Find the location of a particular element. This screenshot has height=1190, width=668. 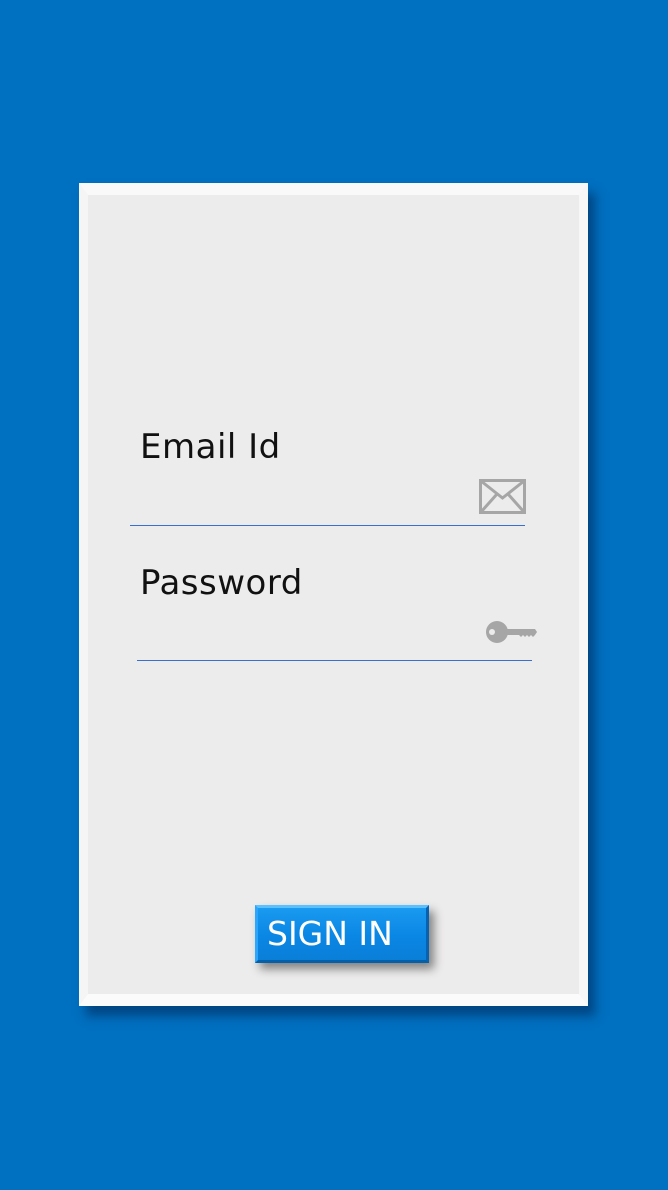

sign-in-button: SIGN IN is located at coordinates (342, 934).